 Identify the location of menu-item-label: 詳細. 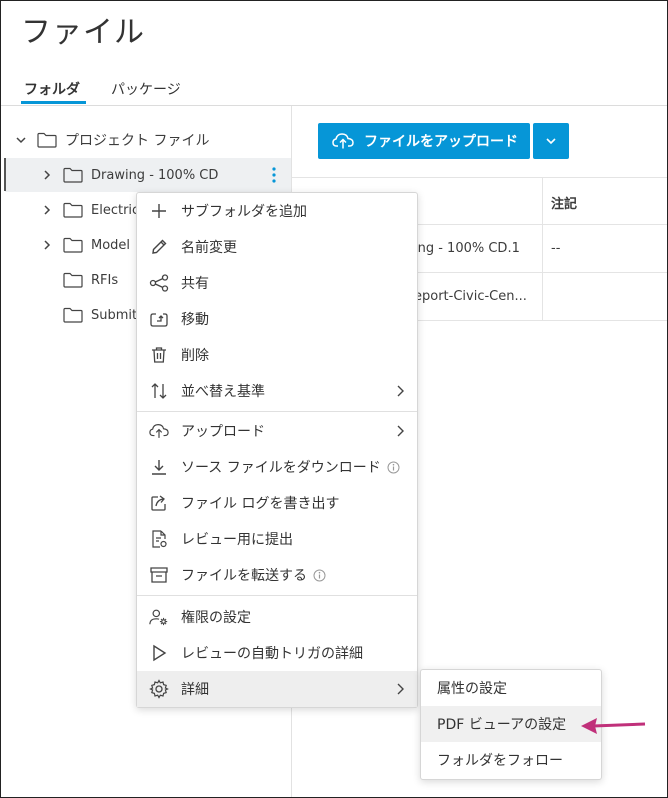
(195, 690).